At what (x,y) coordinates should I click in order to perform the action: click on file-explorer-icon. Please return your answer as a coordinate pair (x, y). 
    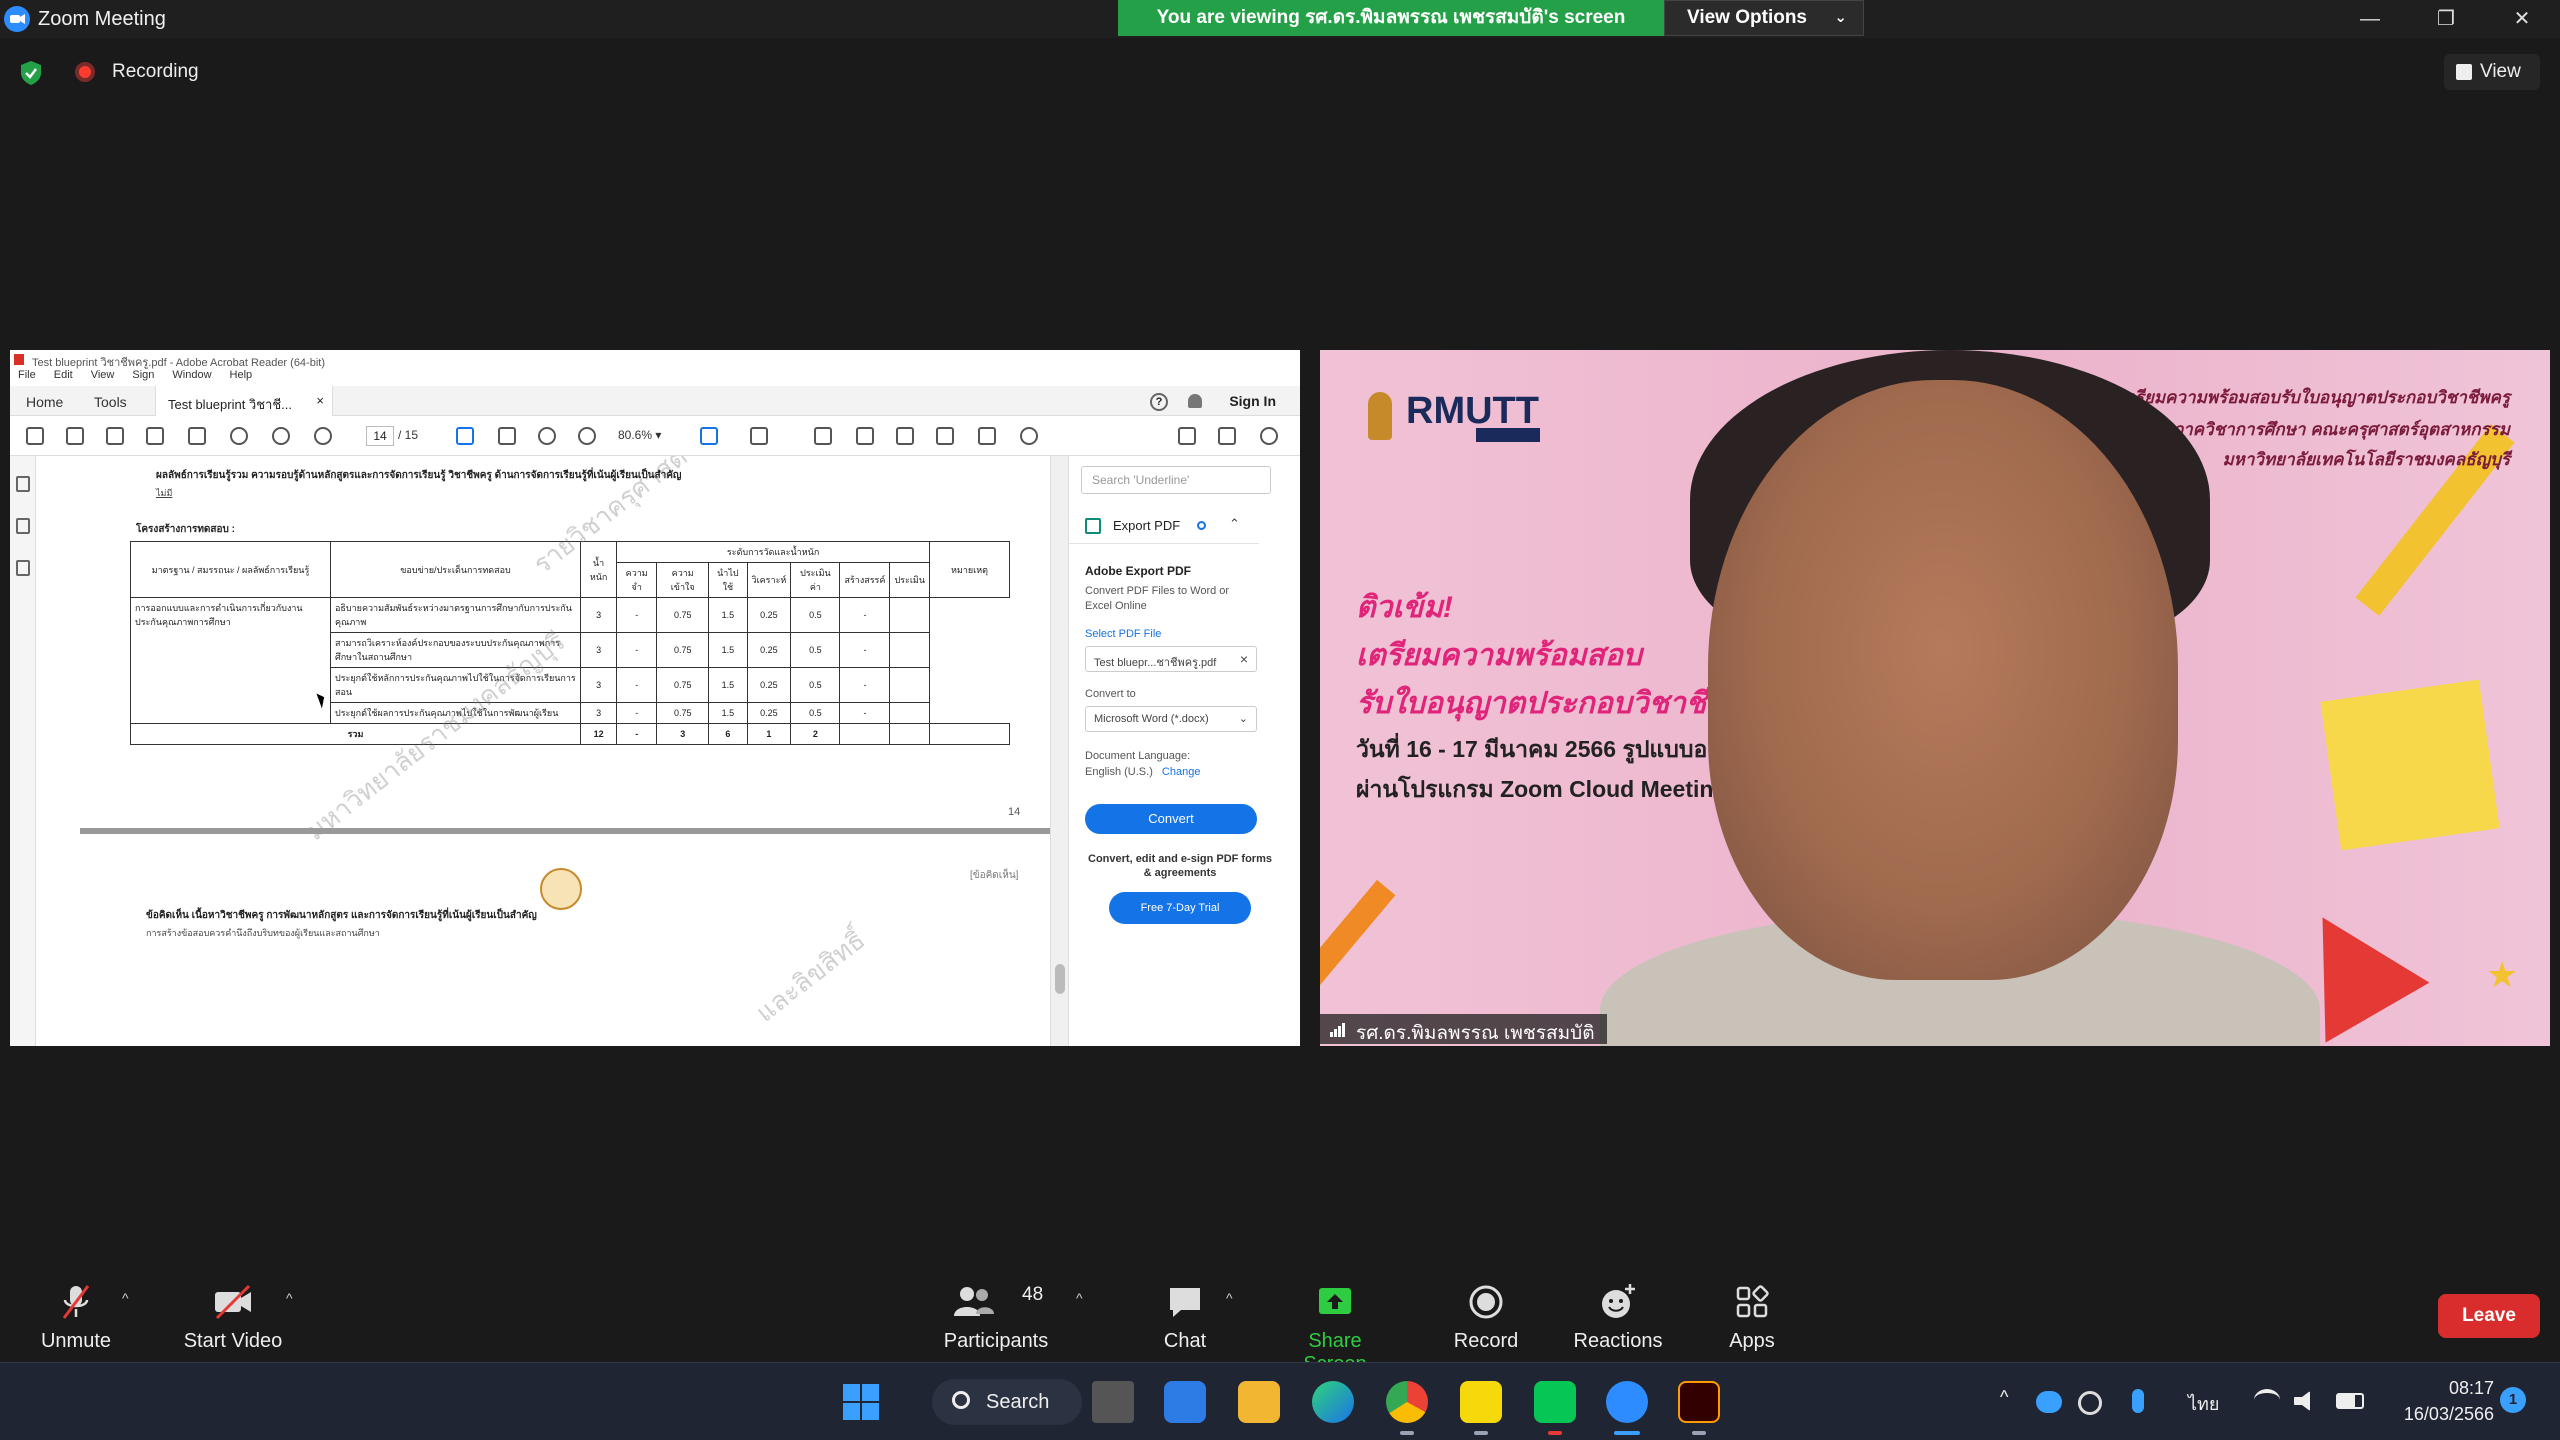
    Looking at the image, I should click on (1259, 1402).